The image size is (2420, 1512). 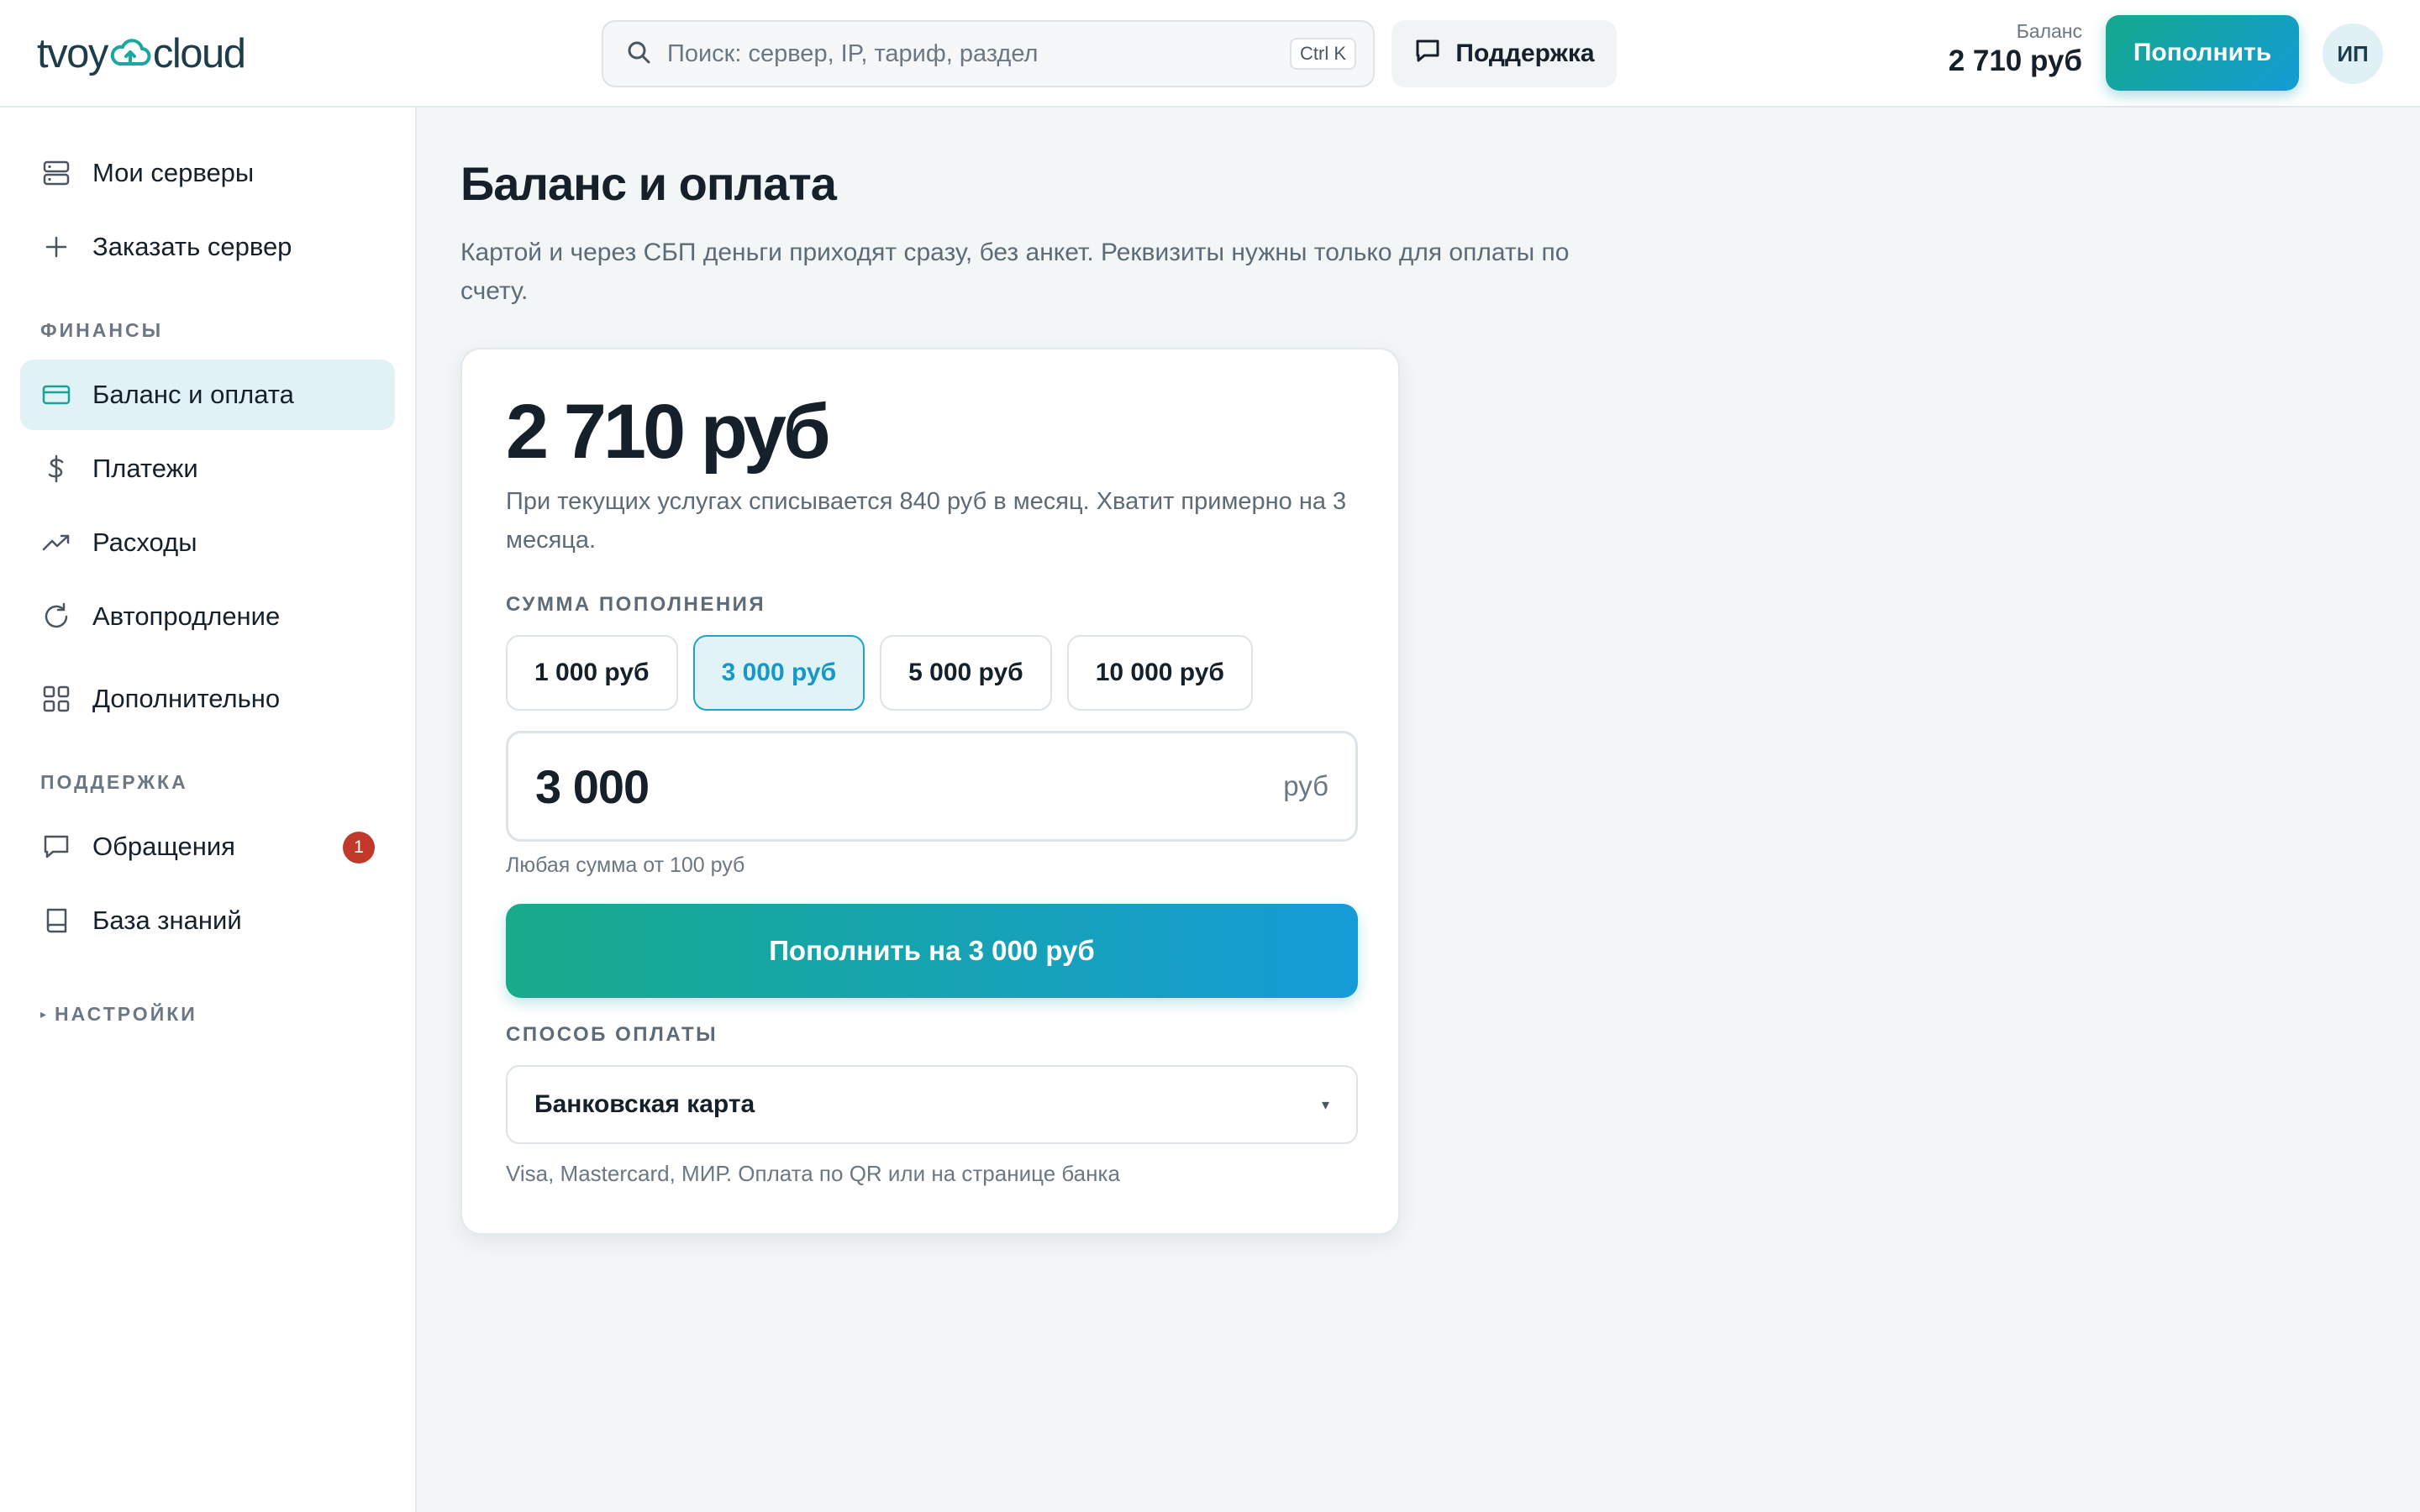 What do you see at coordinates (668, 432) in the screenshot?
I see `balance-amount: 2 710 руб` at bounding box center [668, 432].